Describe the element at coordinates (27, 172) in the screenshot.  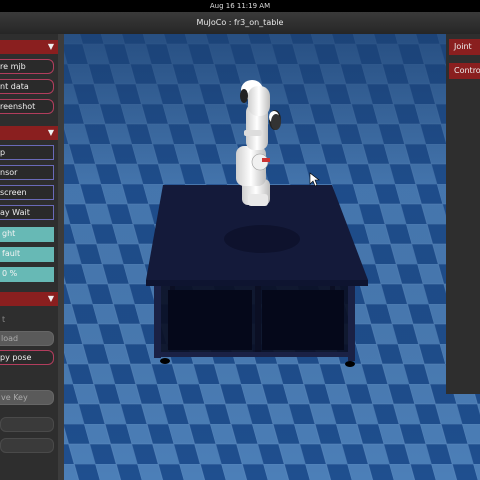
I see `option-checkbox-sensor: nsor` at that location.